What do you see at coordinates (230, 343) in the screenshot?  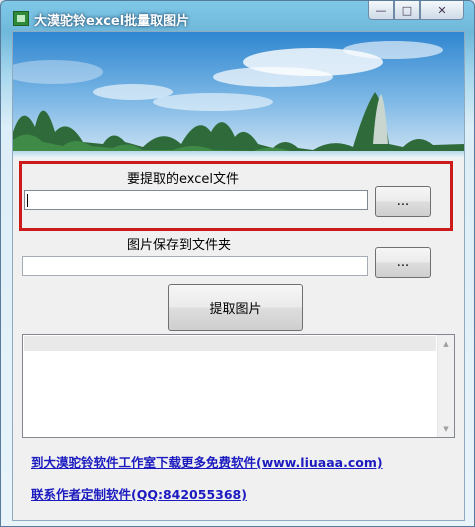 I see `list-item` at bounding box center [230, 343].